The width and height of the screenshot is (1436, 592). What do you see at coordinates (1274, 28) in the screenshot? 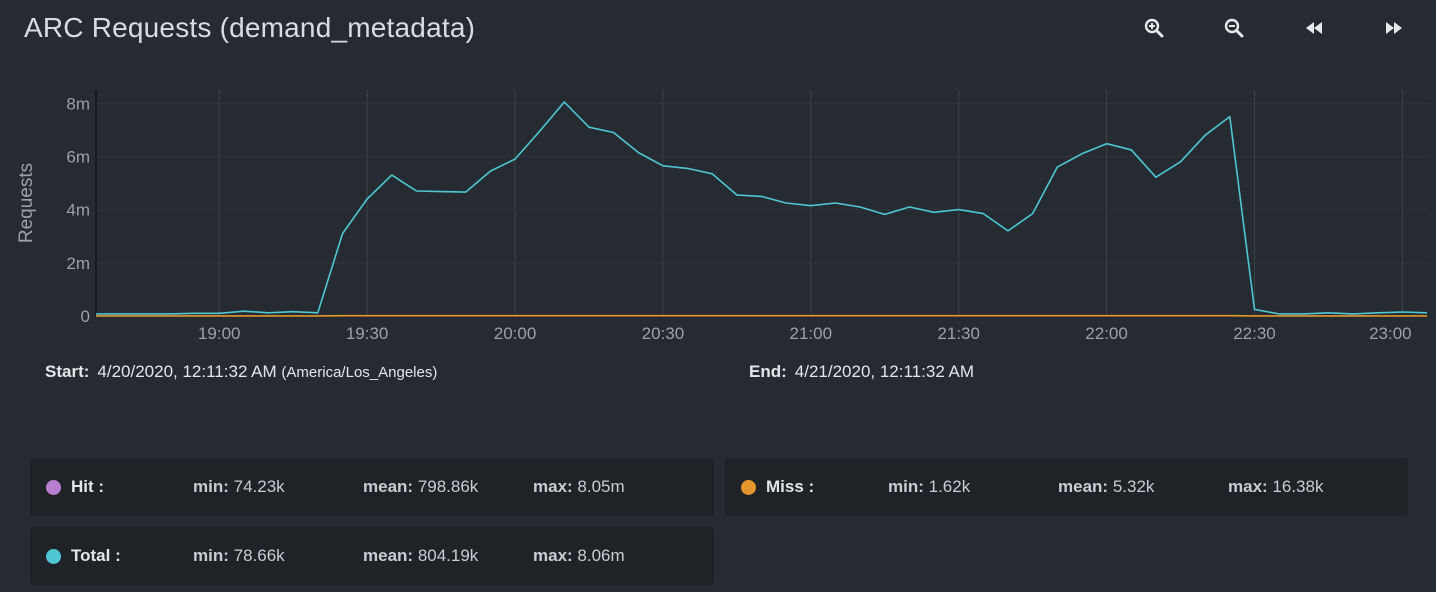
I see `chart-toolbar` at bounding box center [1274, 28].